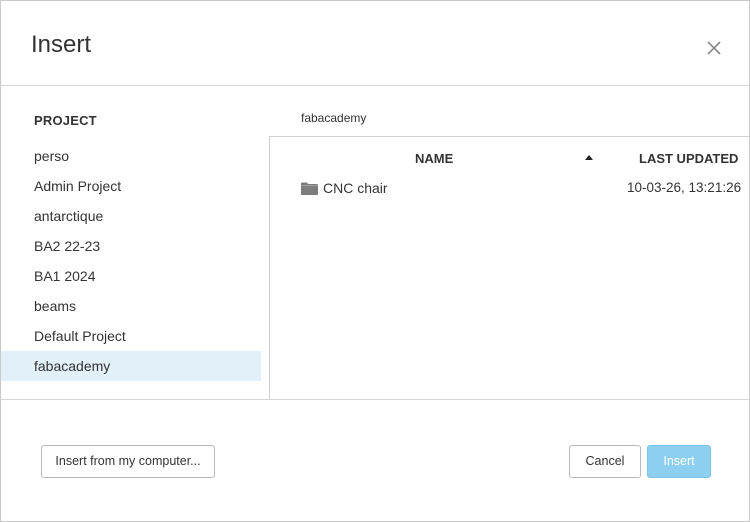  Describe the element at coordinates (334, 118) in the screenshot. I see `breadcrumb: fabacademy` at that location.